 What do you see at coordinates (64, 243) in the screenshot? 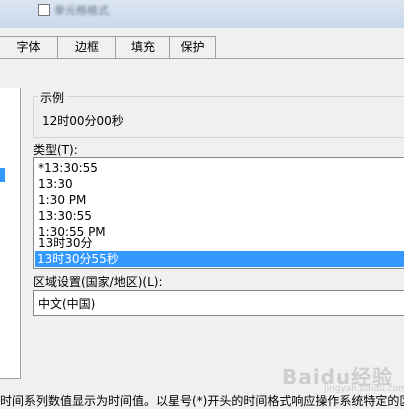
I see `type-item: 13时30分` at bounding box center [64, 243].